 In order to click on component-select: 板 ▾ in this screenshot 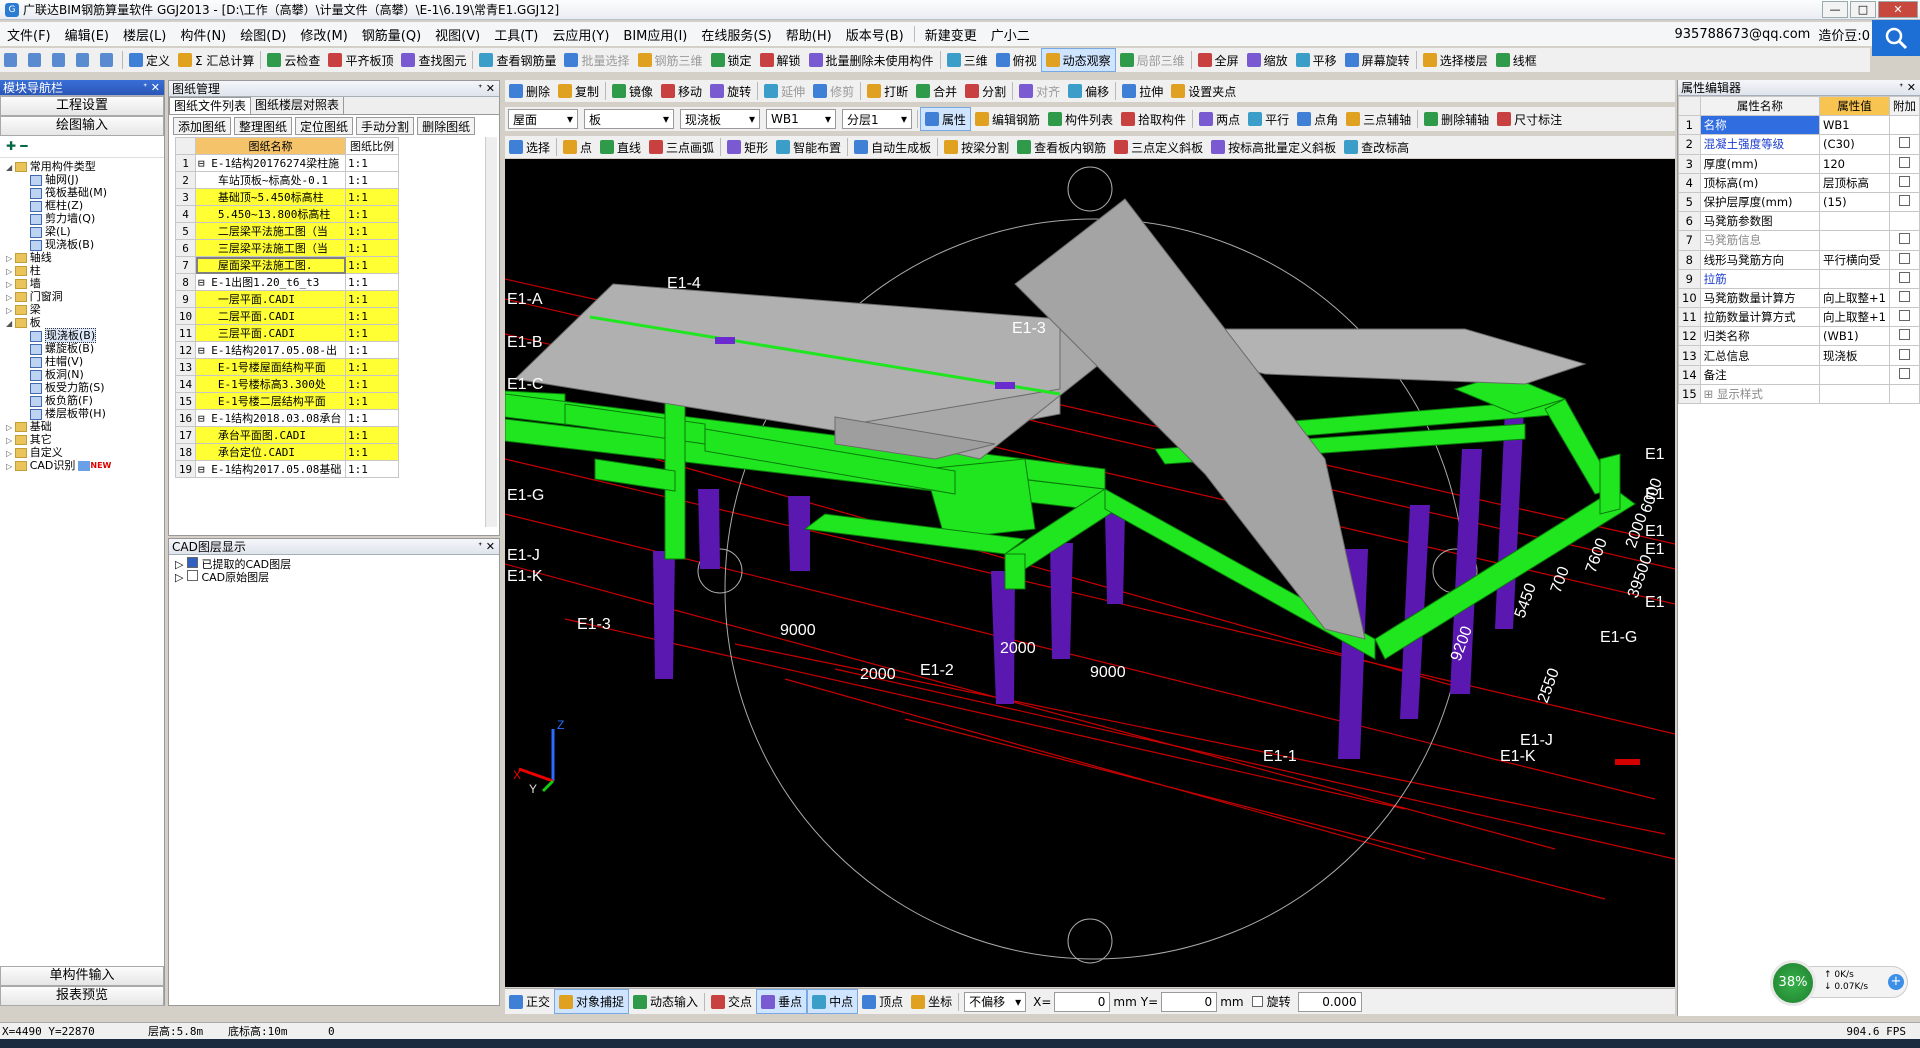, I will do `click(629, 119)`.